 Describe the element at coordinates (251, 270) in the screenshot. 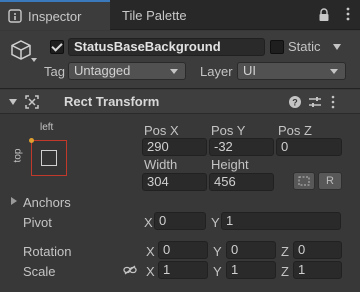

I see `scale-y-field: 1` at that location.